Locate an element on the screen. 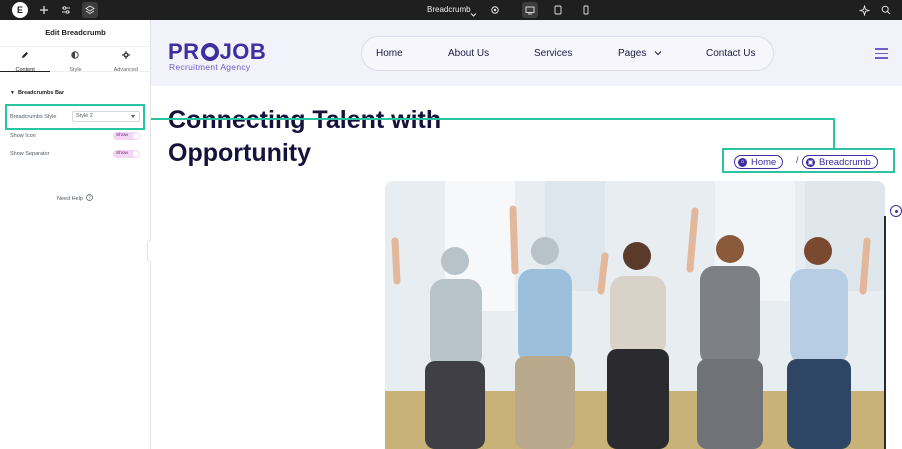 This screenshot has width=902, height=449. show-icon-label: Show Icon is located at coordinates (23, 136).